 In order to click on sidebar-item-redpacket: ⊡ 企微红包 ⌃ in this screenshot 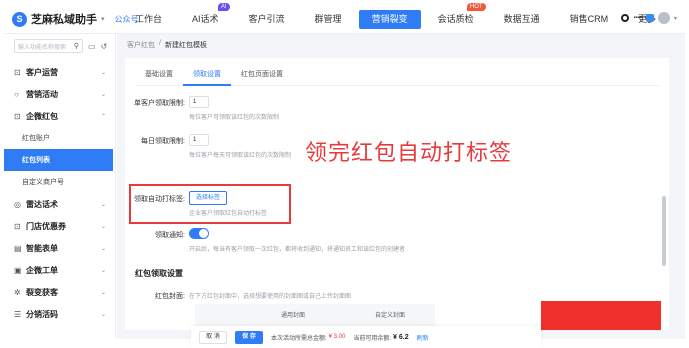, I will do `click(60, 116)`.